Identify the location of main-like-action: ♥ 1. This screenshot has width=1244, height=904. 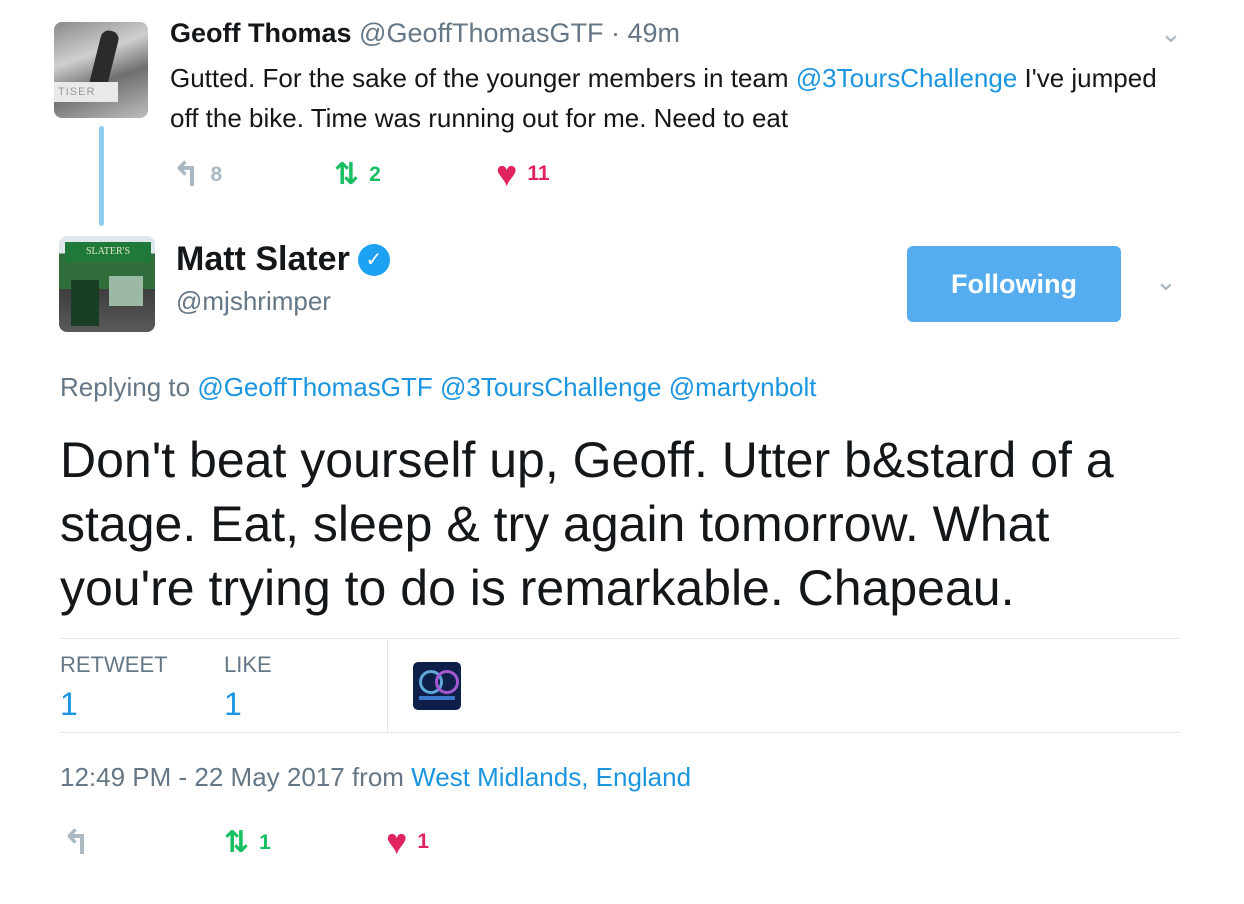
(407, 842).